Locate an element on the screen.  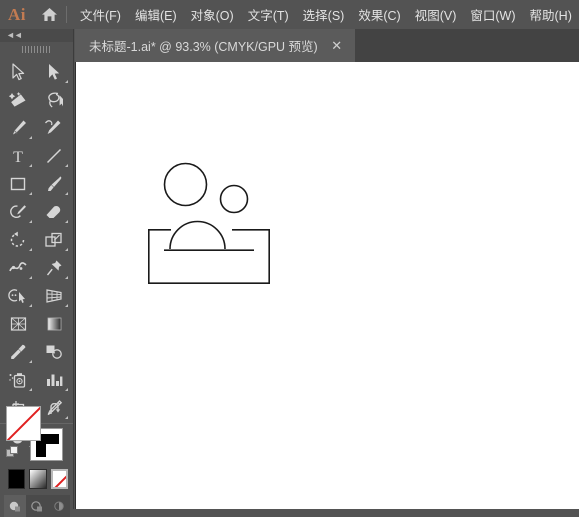
draw-inside-mode is located at coordinates (59, 506).